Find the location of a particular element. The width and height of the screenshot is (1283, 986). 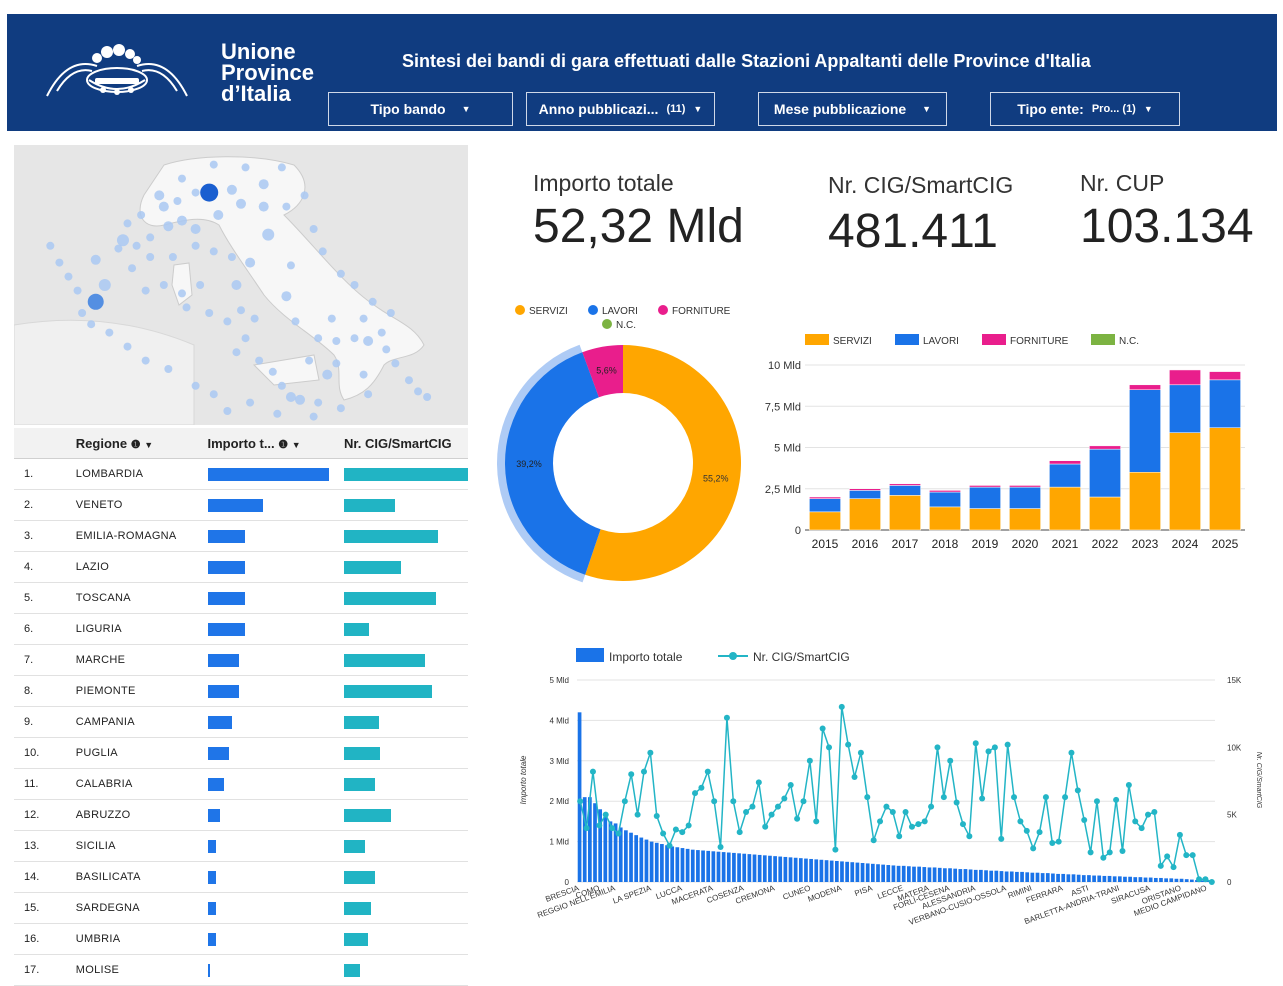

italy-map is located at coordinates (241, 285).